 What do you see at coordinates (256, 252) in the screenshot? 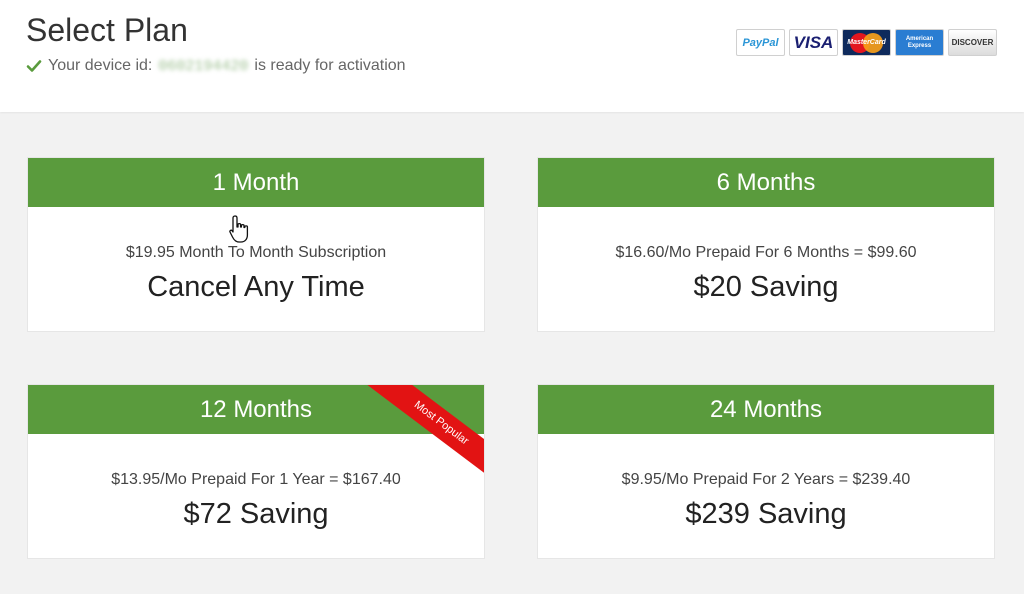
I see `plan-description: $19.95 Month To Month Subscription` at bounding box center [256, 252].